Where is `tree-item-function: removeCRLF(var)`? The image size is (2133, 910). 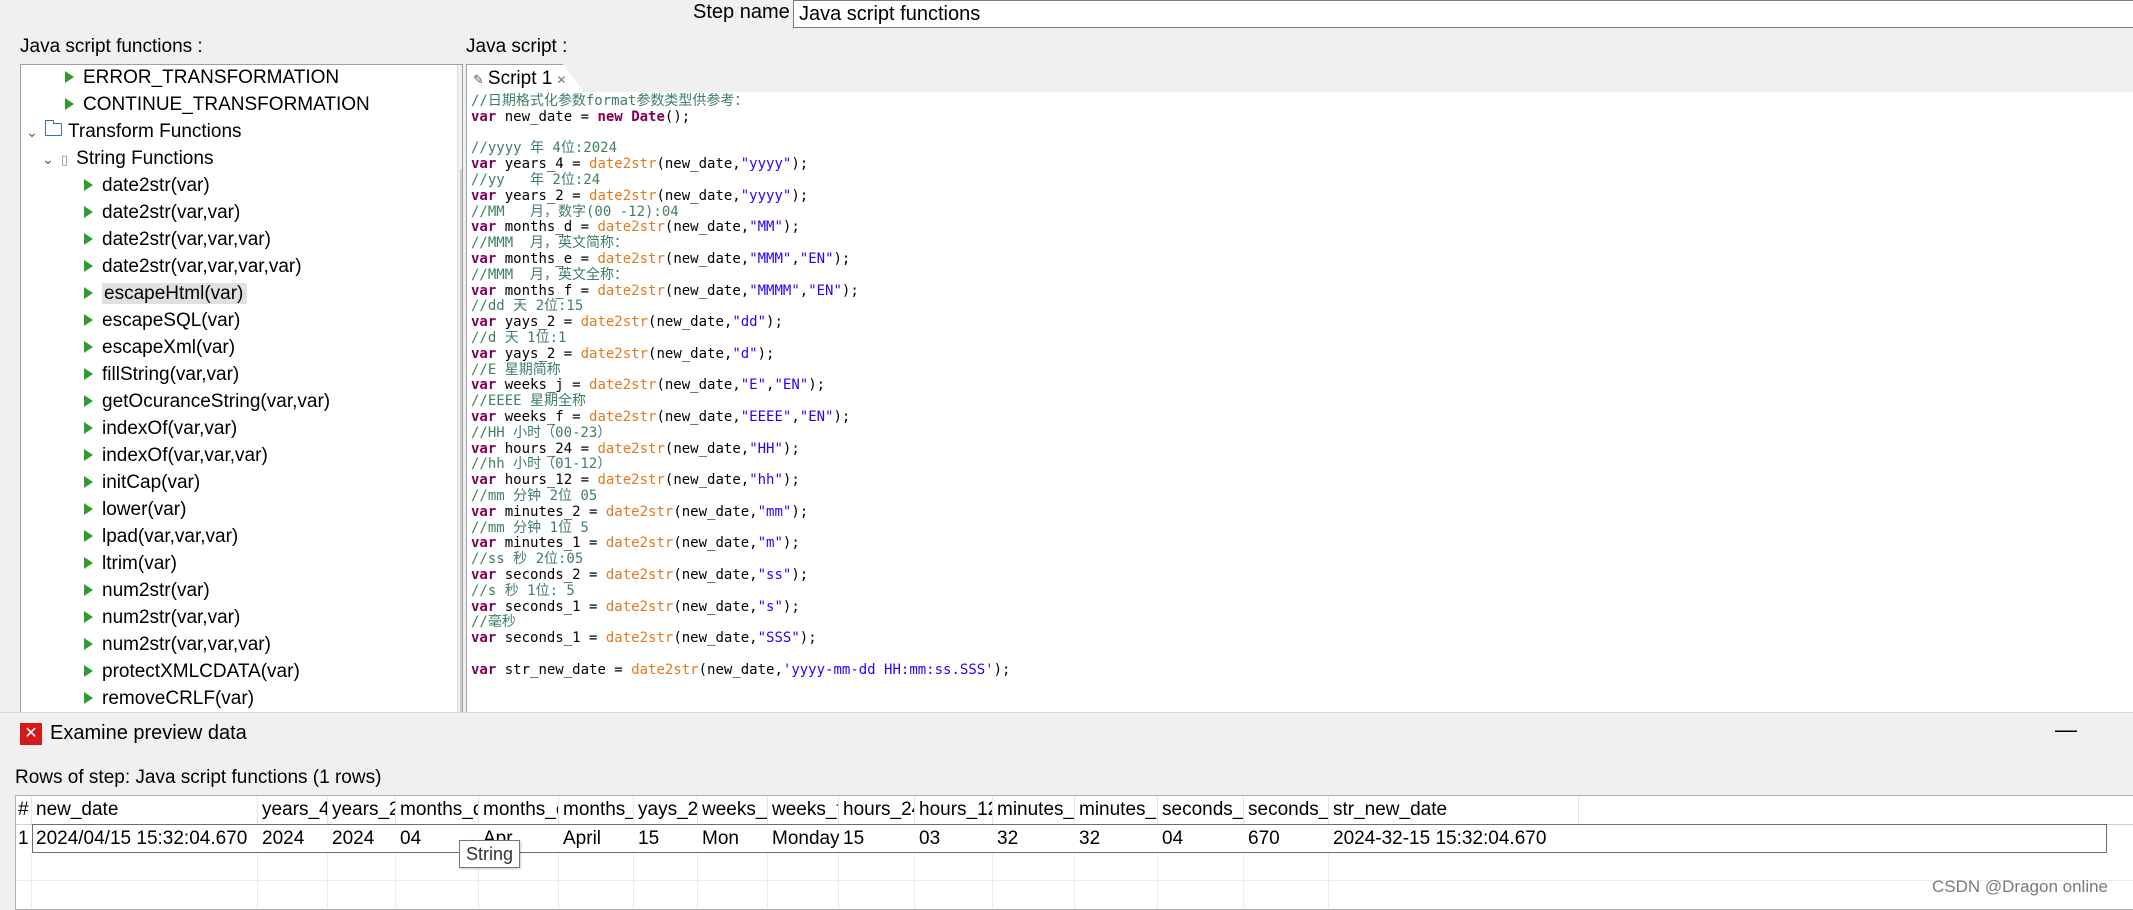 tree-item-function: removeCRLF(var) is located at coordinates (169, 699).